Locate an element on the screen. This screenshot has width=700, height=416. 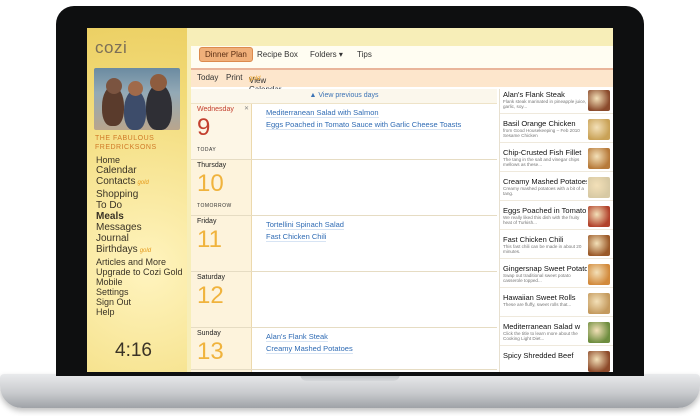
day-number: 10 is located at coordinates (210, 183).